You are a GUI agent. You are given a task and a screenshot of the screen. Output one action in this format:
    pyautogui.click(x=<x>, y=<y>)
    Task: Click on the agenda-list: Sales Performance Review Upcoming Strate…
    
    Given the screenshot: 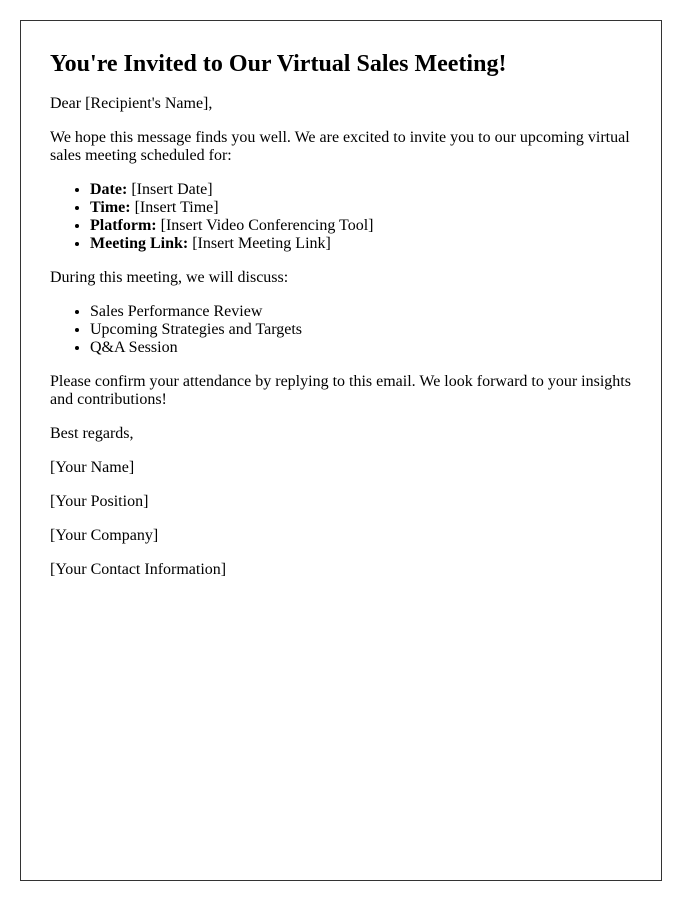 What is the action you would take?
    pyautogui.click(x=341, y=330)
    